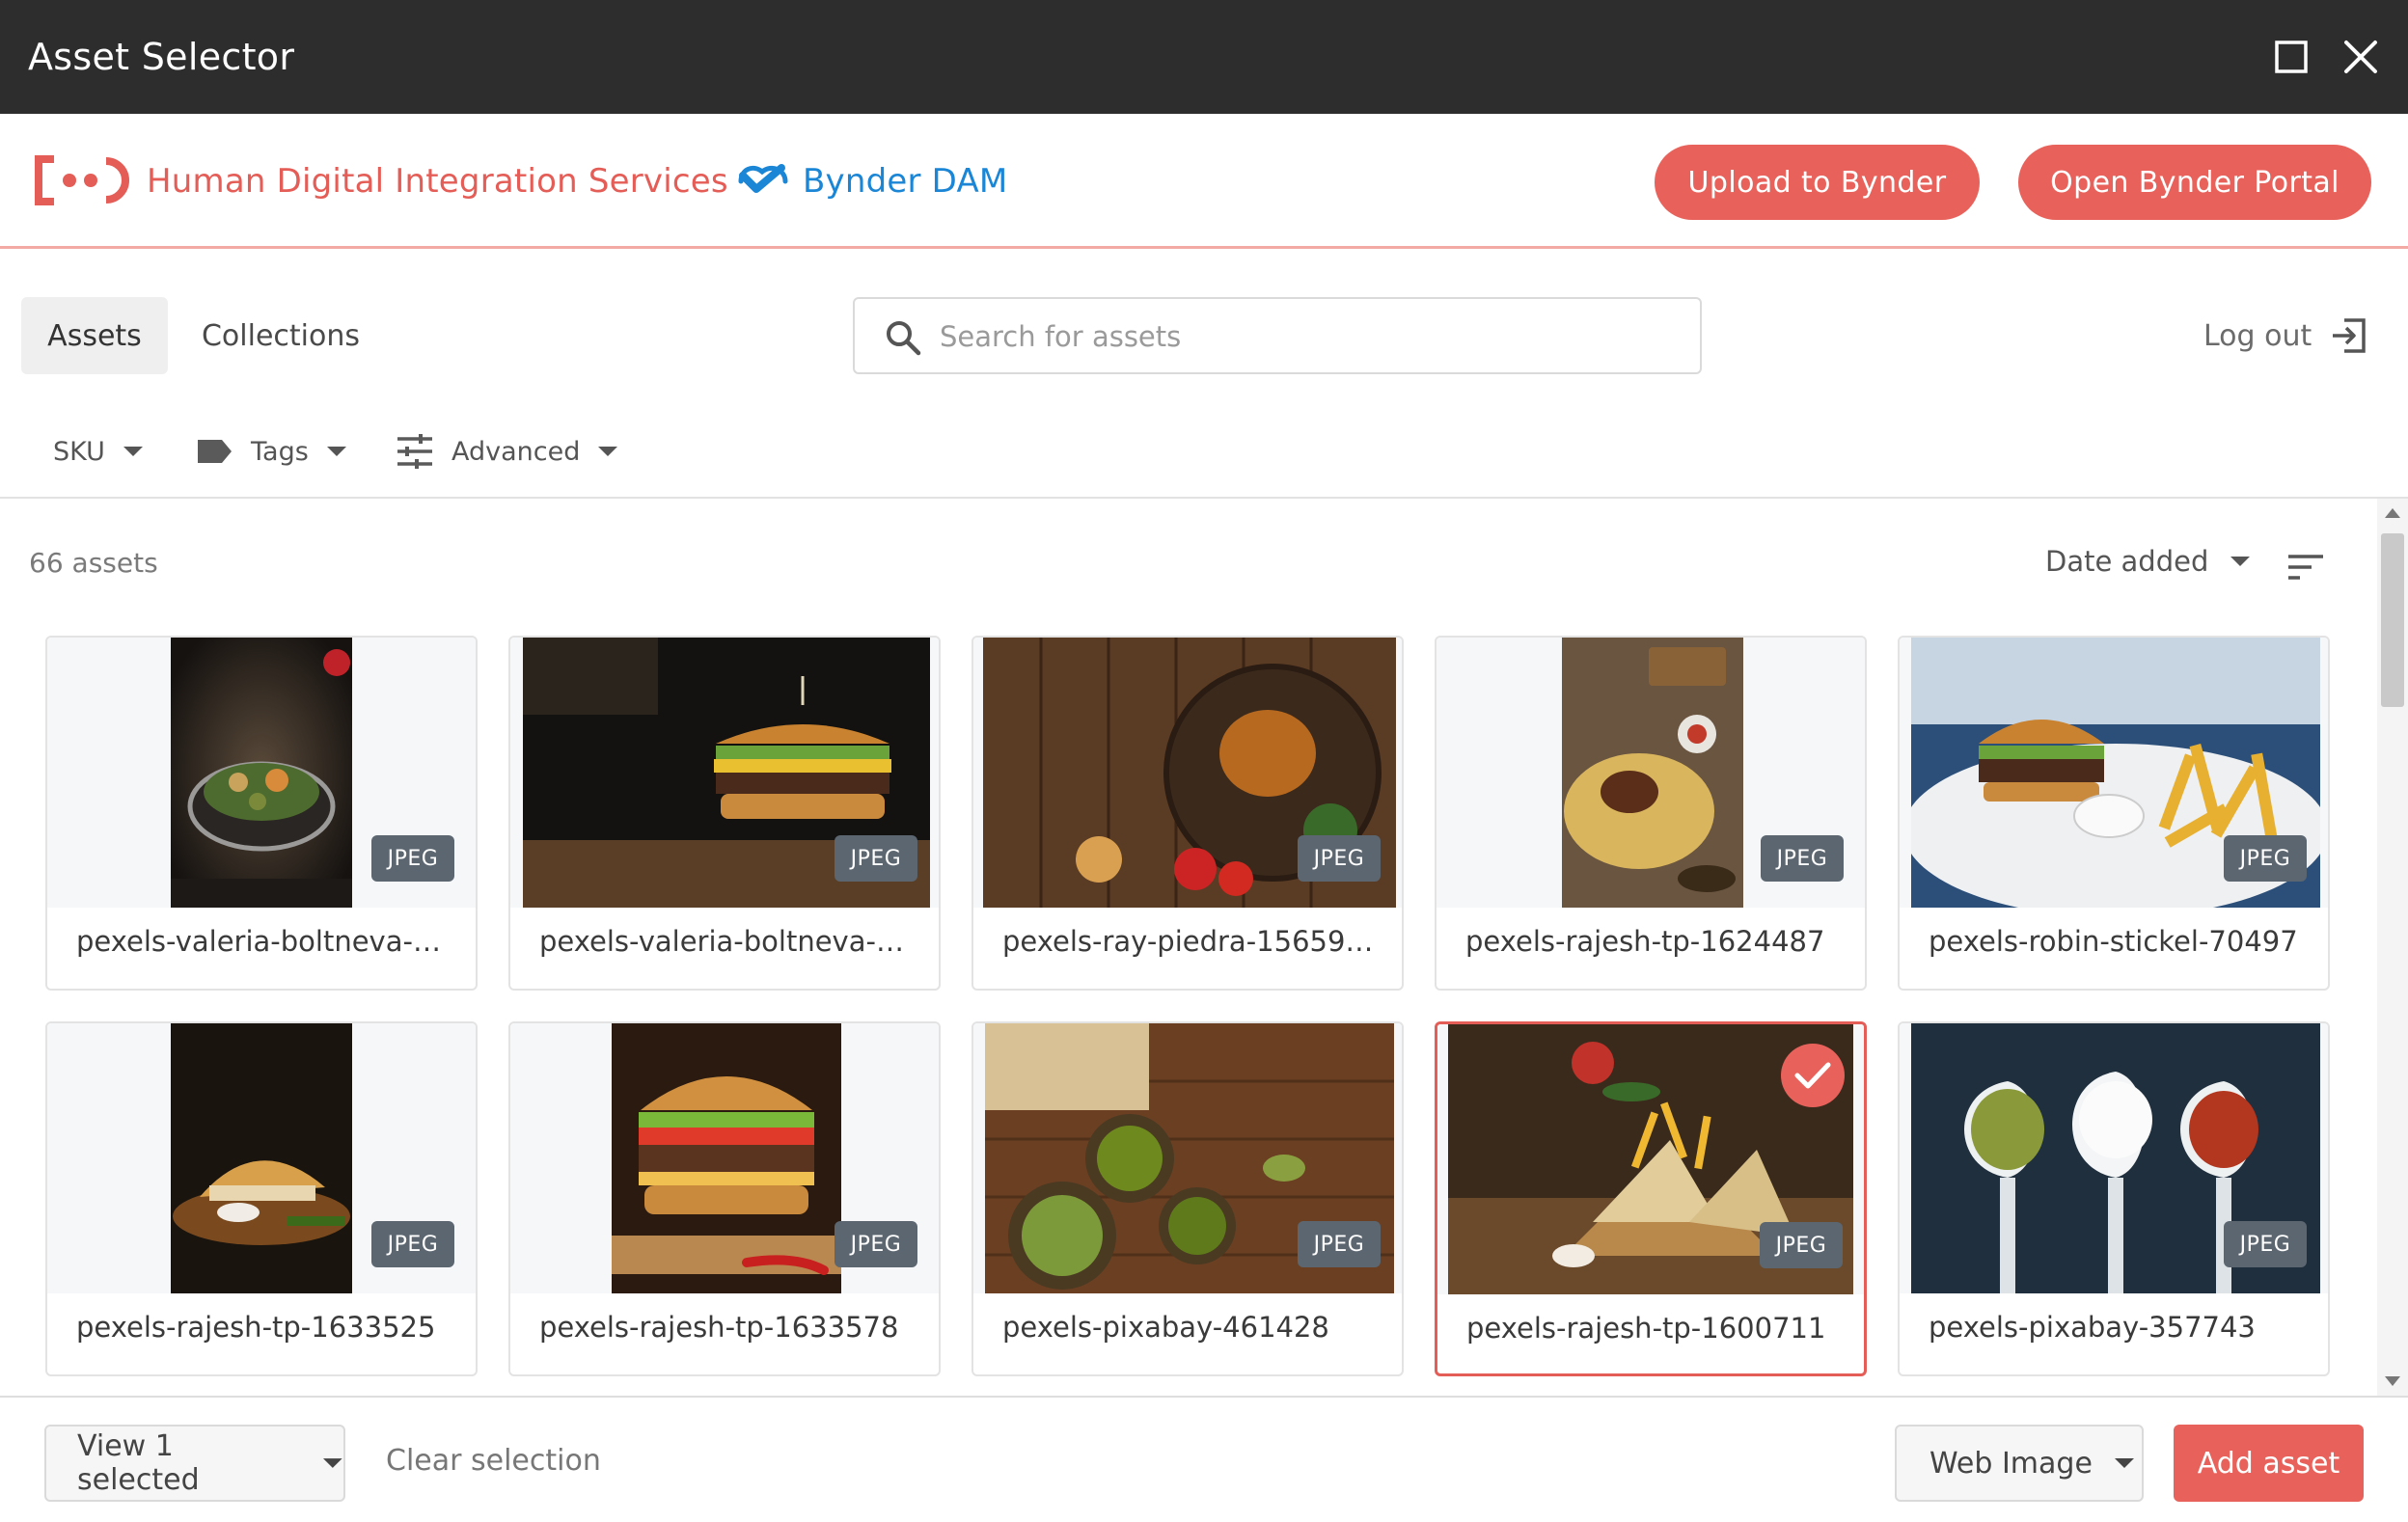 This screenshot has height=1522, width=2408. Describe the element at coordinates (256, 1328) in the screenshot. I see `asset-name: pexels-rajesh-tp-1633525` at that location.